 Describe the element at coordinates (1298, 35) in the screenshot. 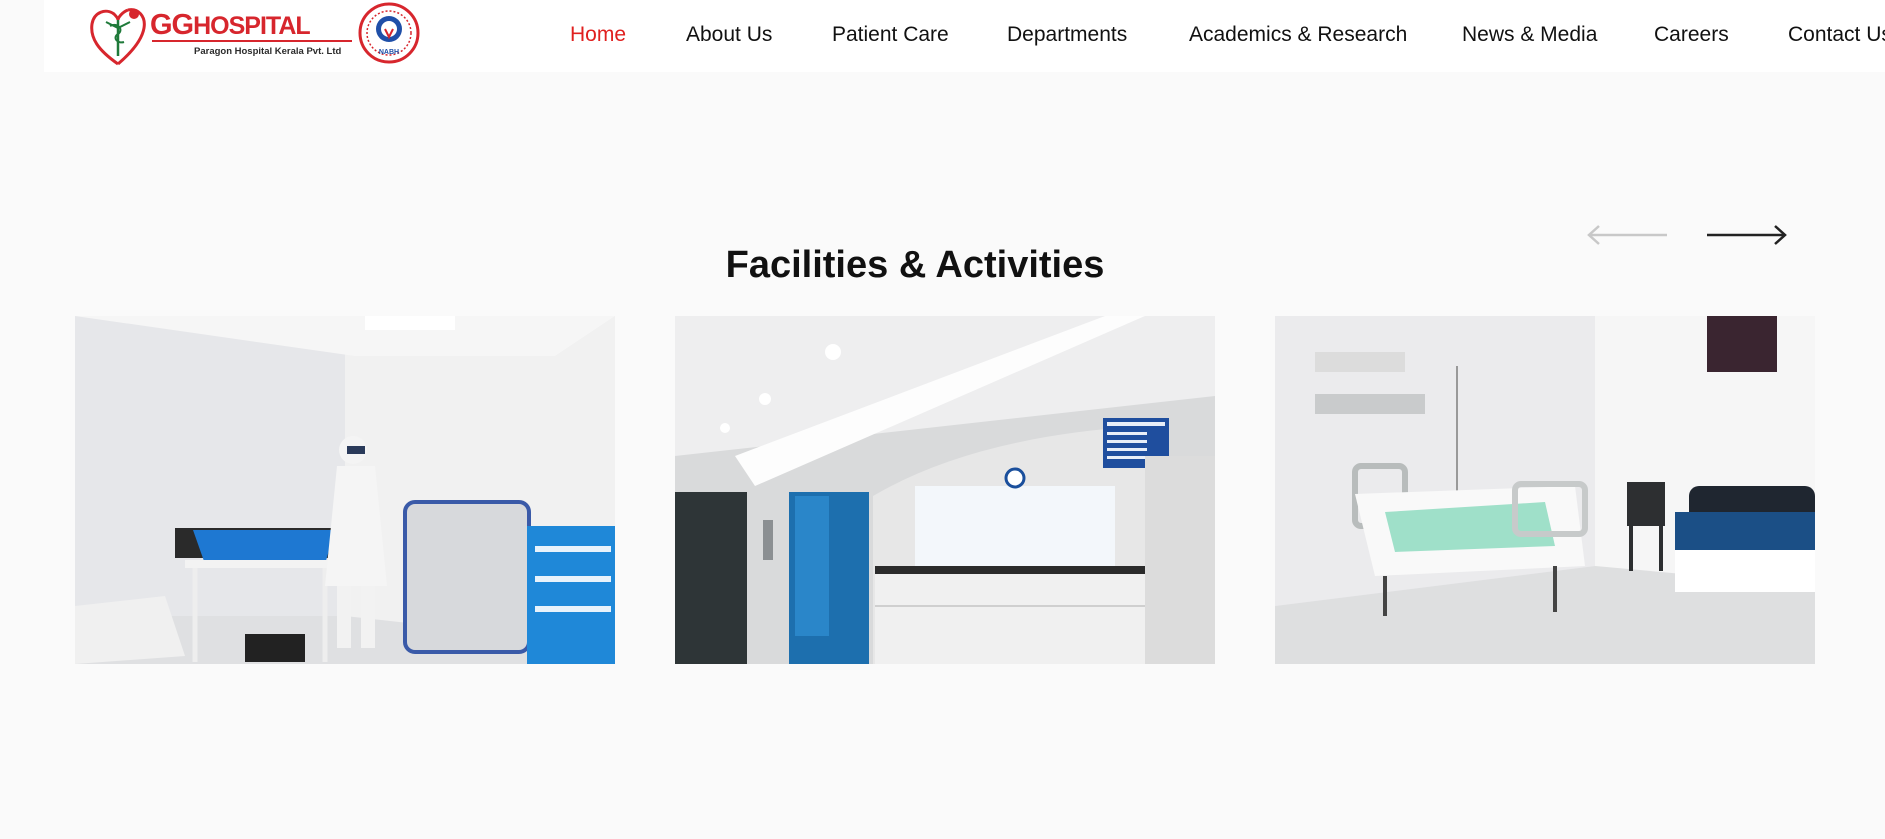

I see `nav-item-academics-research: Academics & Research` at that location.